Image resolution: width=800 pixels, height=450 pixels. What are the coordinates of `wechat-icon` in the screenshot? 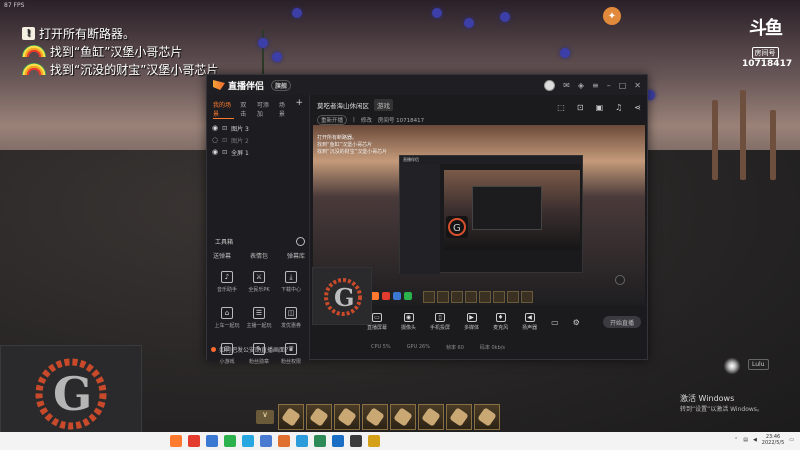 It's located at (230, 441).